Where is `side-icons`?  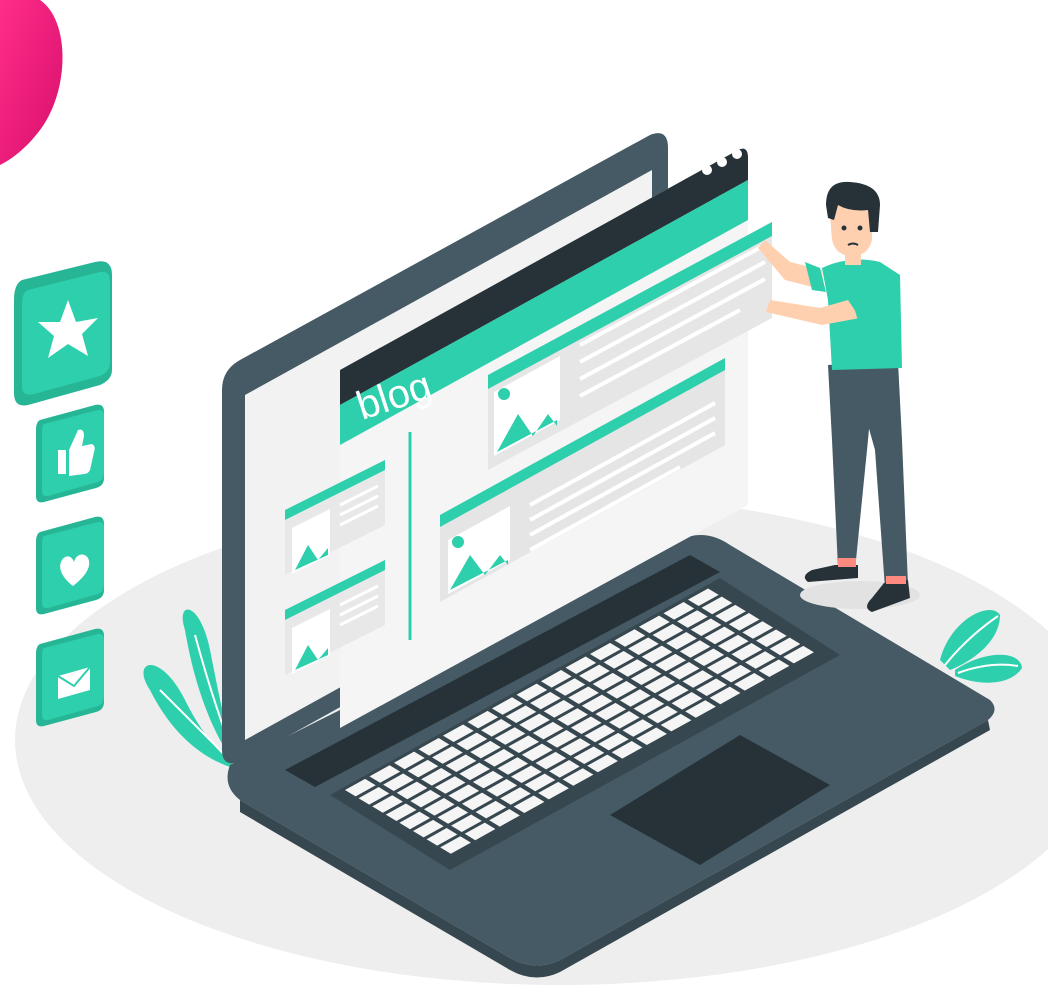 side-icons is located at coordinates (63, 494).